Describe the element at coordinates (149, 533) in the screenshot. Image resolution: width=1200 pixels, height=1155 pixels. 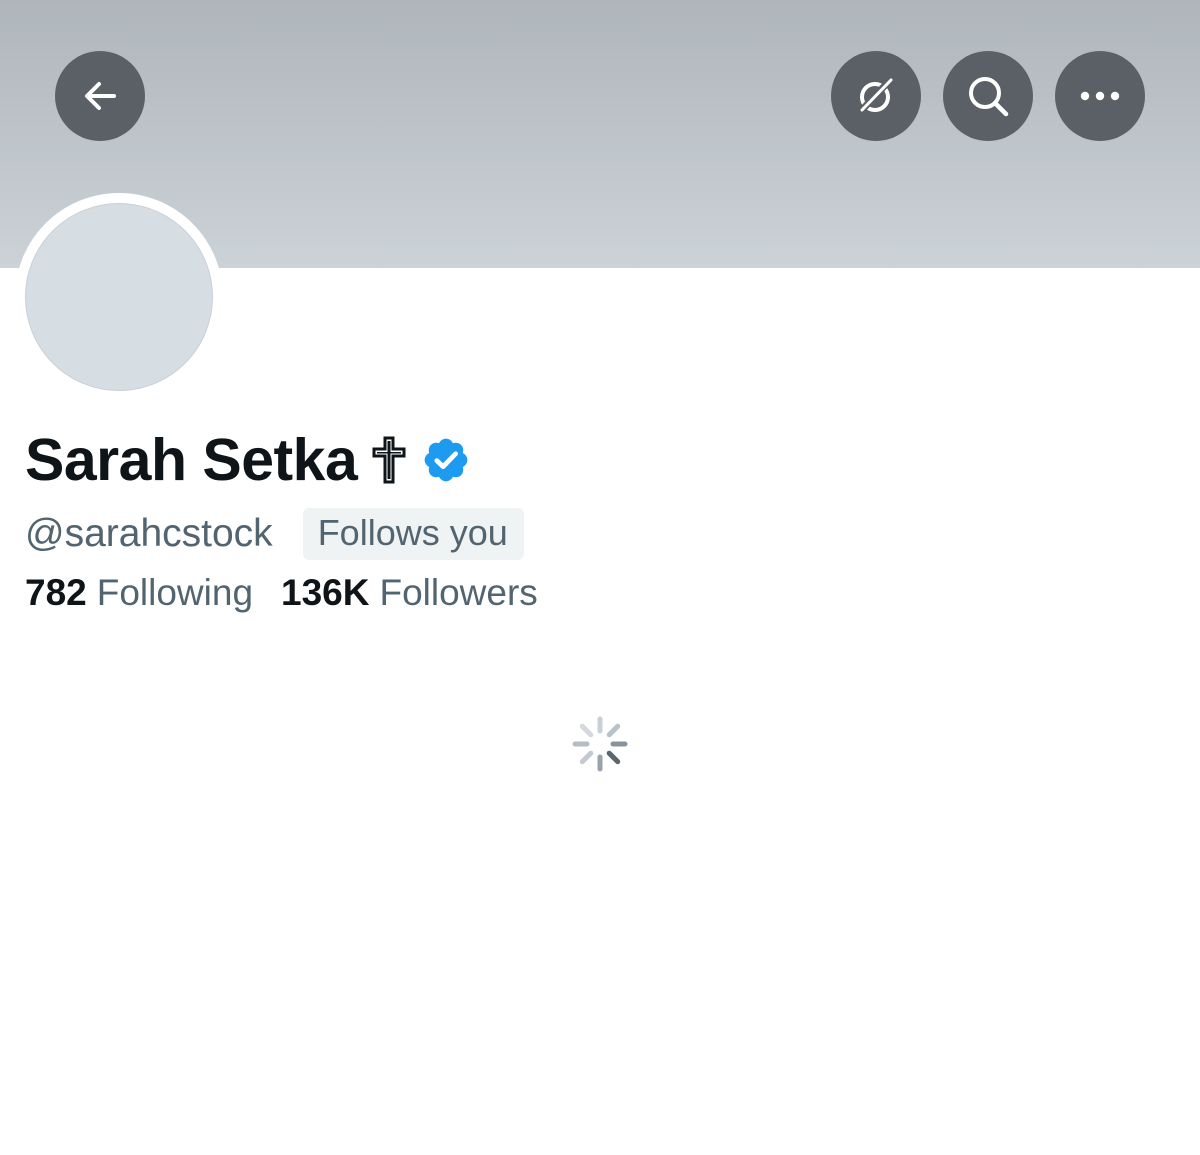
I see `user-handle: @sarahcstock` at that location.